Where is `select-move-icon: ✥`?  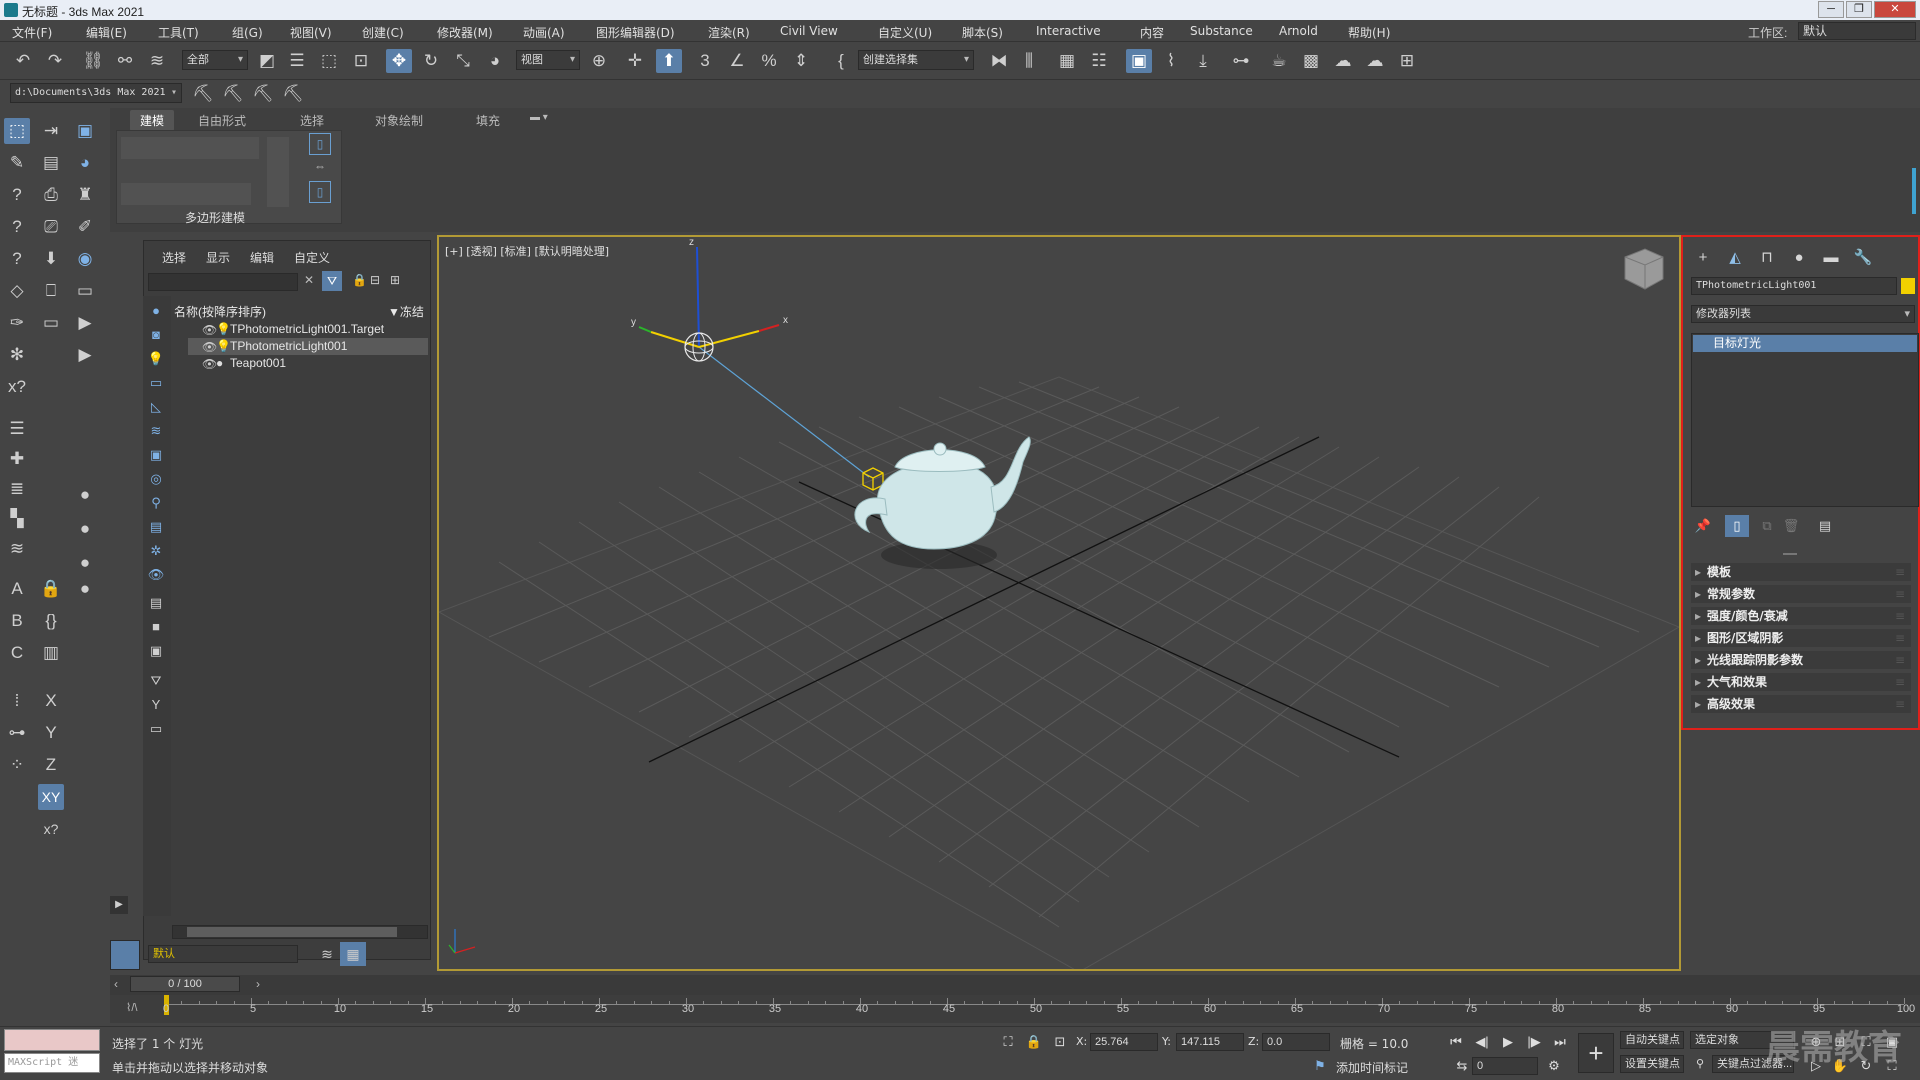 select-move-icon: ✥ is located at coordinates (399, 61).